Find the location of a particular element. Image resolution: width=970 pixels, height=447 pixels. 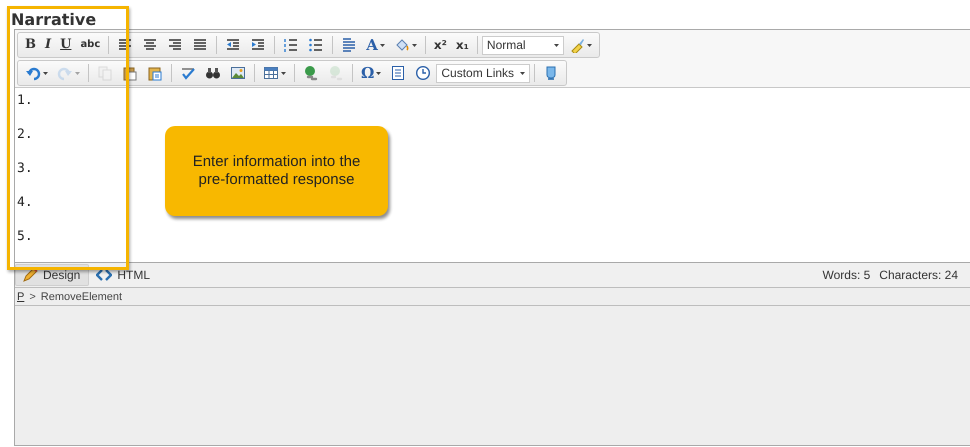

breadcrumb-item: RemoveElement is located at coordinates (81, 296).